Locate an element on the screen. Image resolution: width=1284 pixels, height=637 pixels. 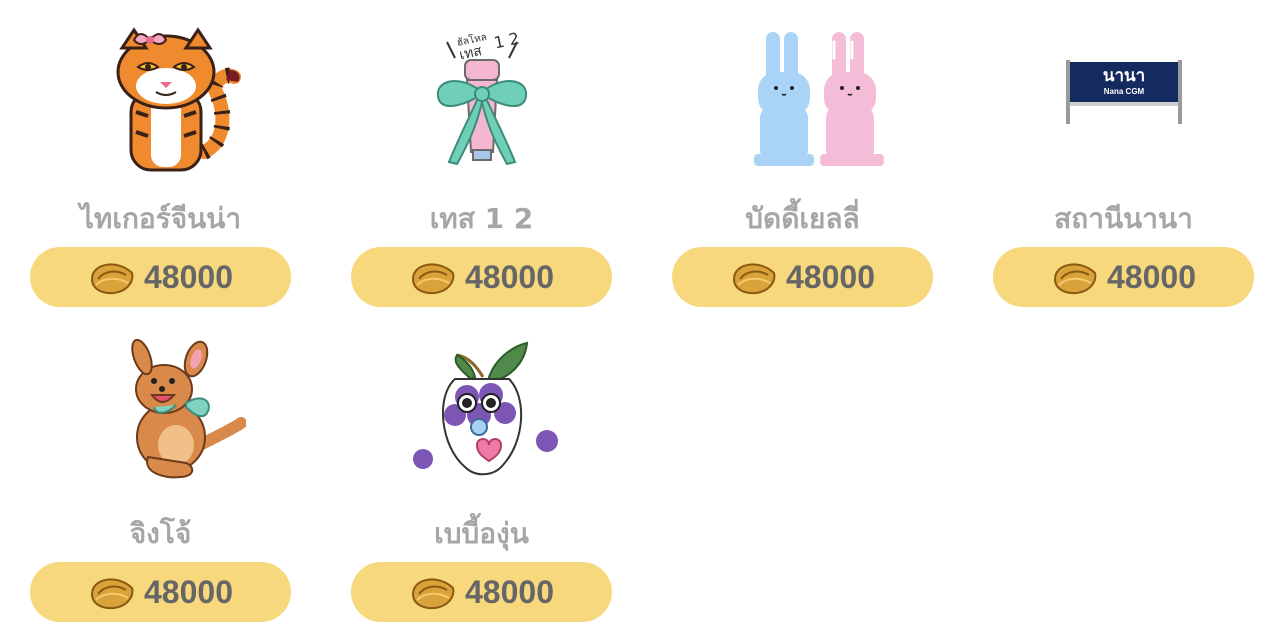
sticker-name: จิงโจ้ is located at coordinates (160, 533).